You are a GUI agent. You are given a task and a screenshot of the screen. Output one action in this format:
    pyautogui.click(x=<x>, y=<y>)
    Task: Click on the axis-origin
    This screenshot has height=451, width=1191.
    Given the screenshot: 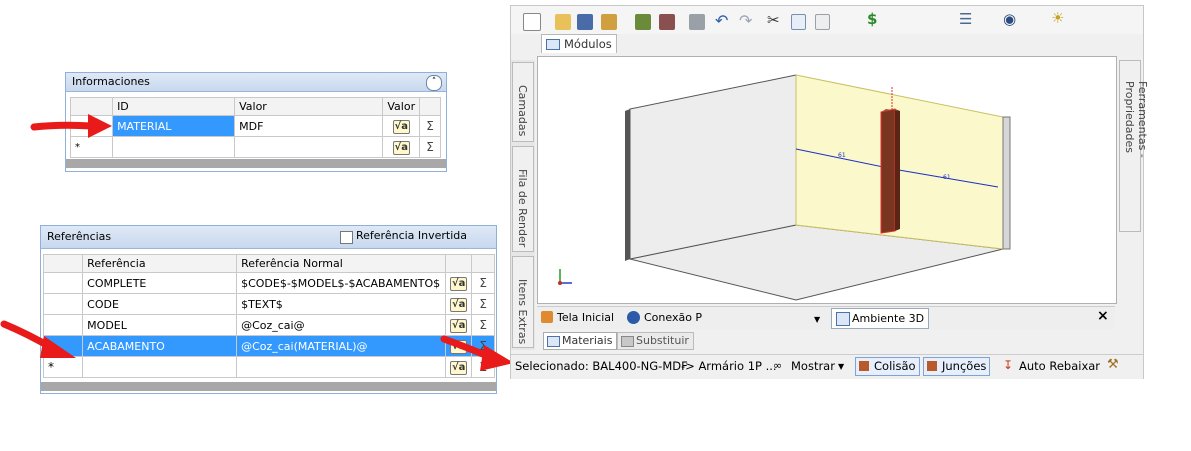 What is the action you would take?
    pyautogui.click(x=560, y=283)
    